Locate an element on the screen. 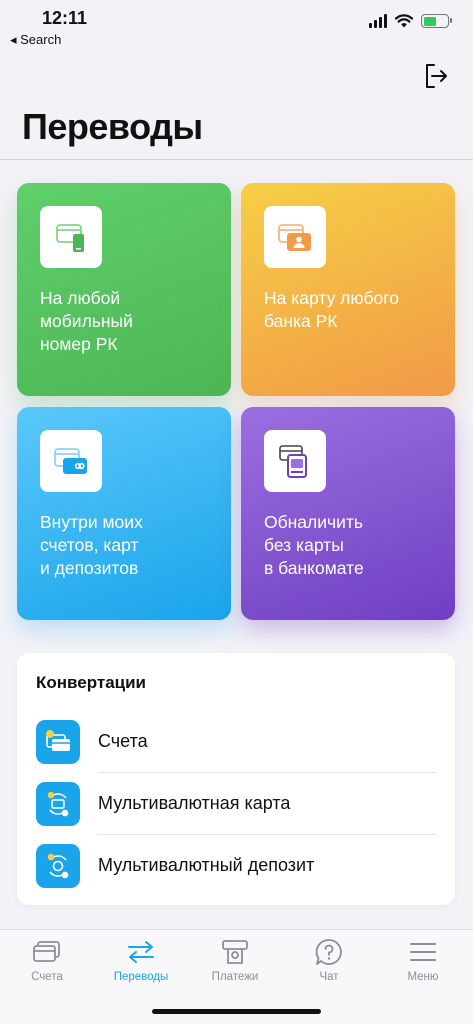 The width and height of the screenshot is (473, 1024). status-icons is located at coordinates (410, 21).